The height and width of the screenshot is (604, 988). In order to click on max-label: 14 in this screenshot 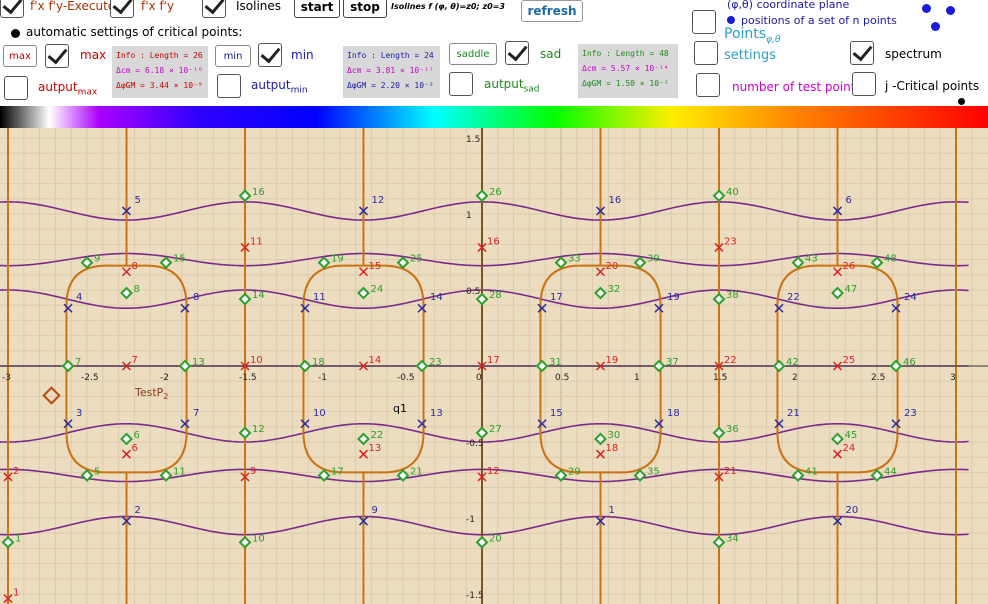, I will do `click(375, 360)`.